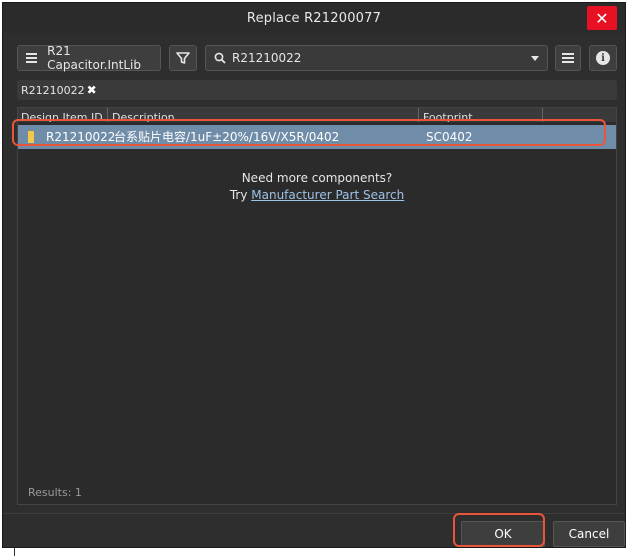 Image resolution: width=629 pixels, height=556 pixels. I want to click on grid-header: Design Item ID Description Footprint, so click(317, 115).